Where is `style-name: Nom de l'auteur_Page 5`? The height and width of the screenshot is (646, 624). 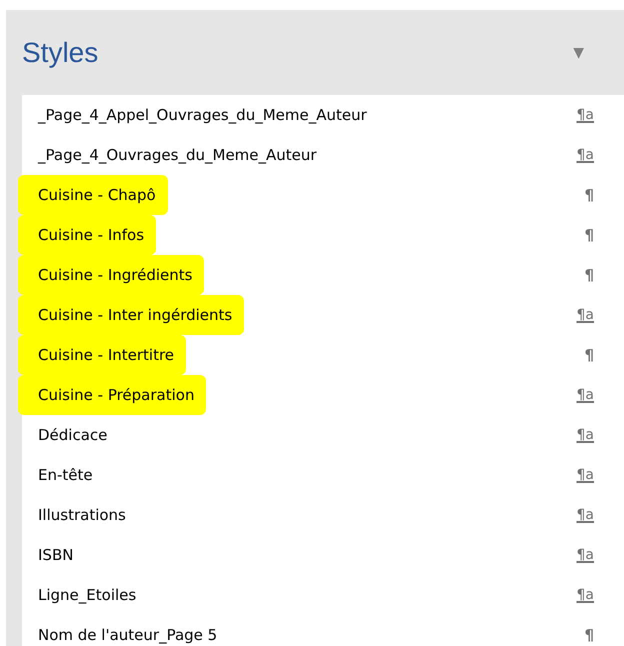
style-name: Nom de l'auteur_Page 5 is located at coordinates (128, 630).